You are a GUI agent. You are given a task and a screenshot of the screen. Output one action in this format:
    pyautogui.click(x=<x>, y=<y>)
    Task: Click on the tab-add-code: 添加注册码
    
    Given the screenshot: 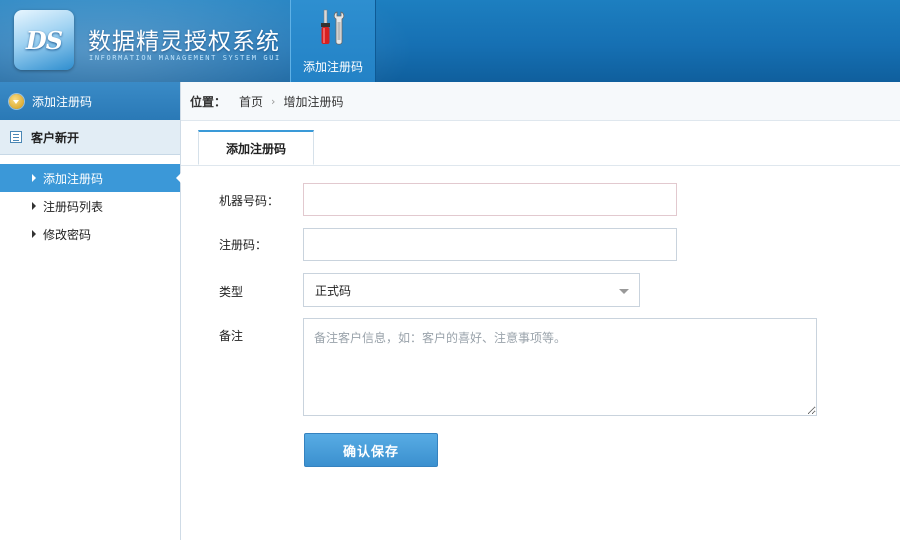 What is the action you would take?
    pyautogui.click(x=256, y=147)
    